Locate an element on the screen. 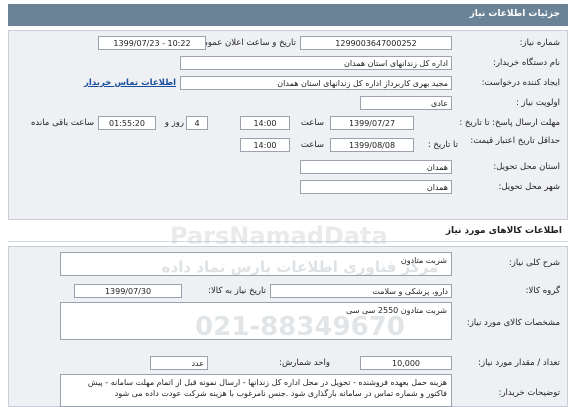  unit-label: واحد شمارش: is located at coordinates (304, 363).